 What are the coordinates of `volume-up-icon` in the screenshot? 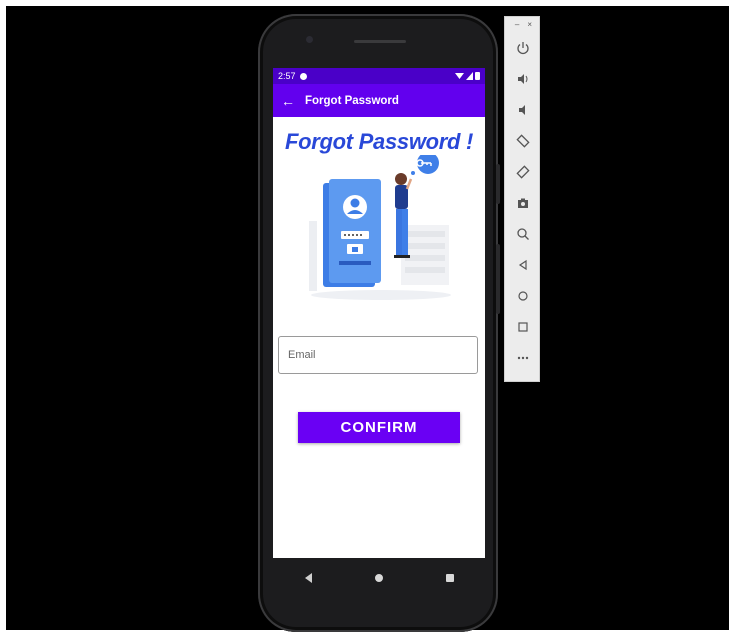 It's located at (523, 78).